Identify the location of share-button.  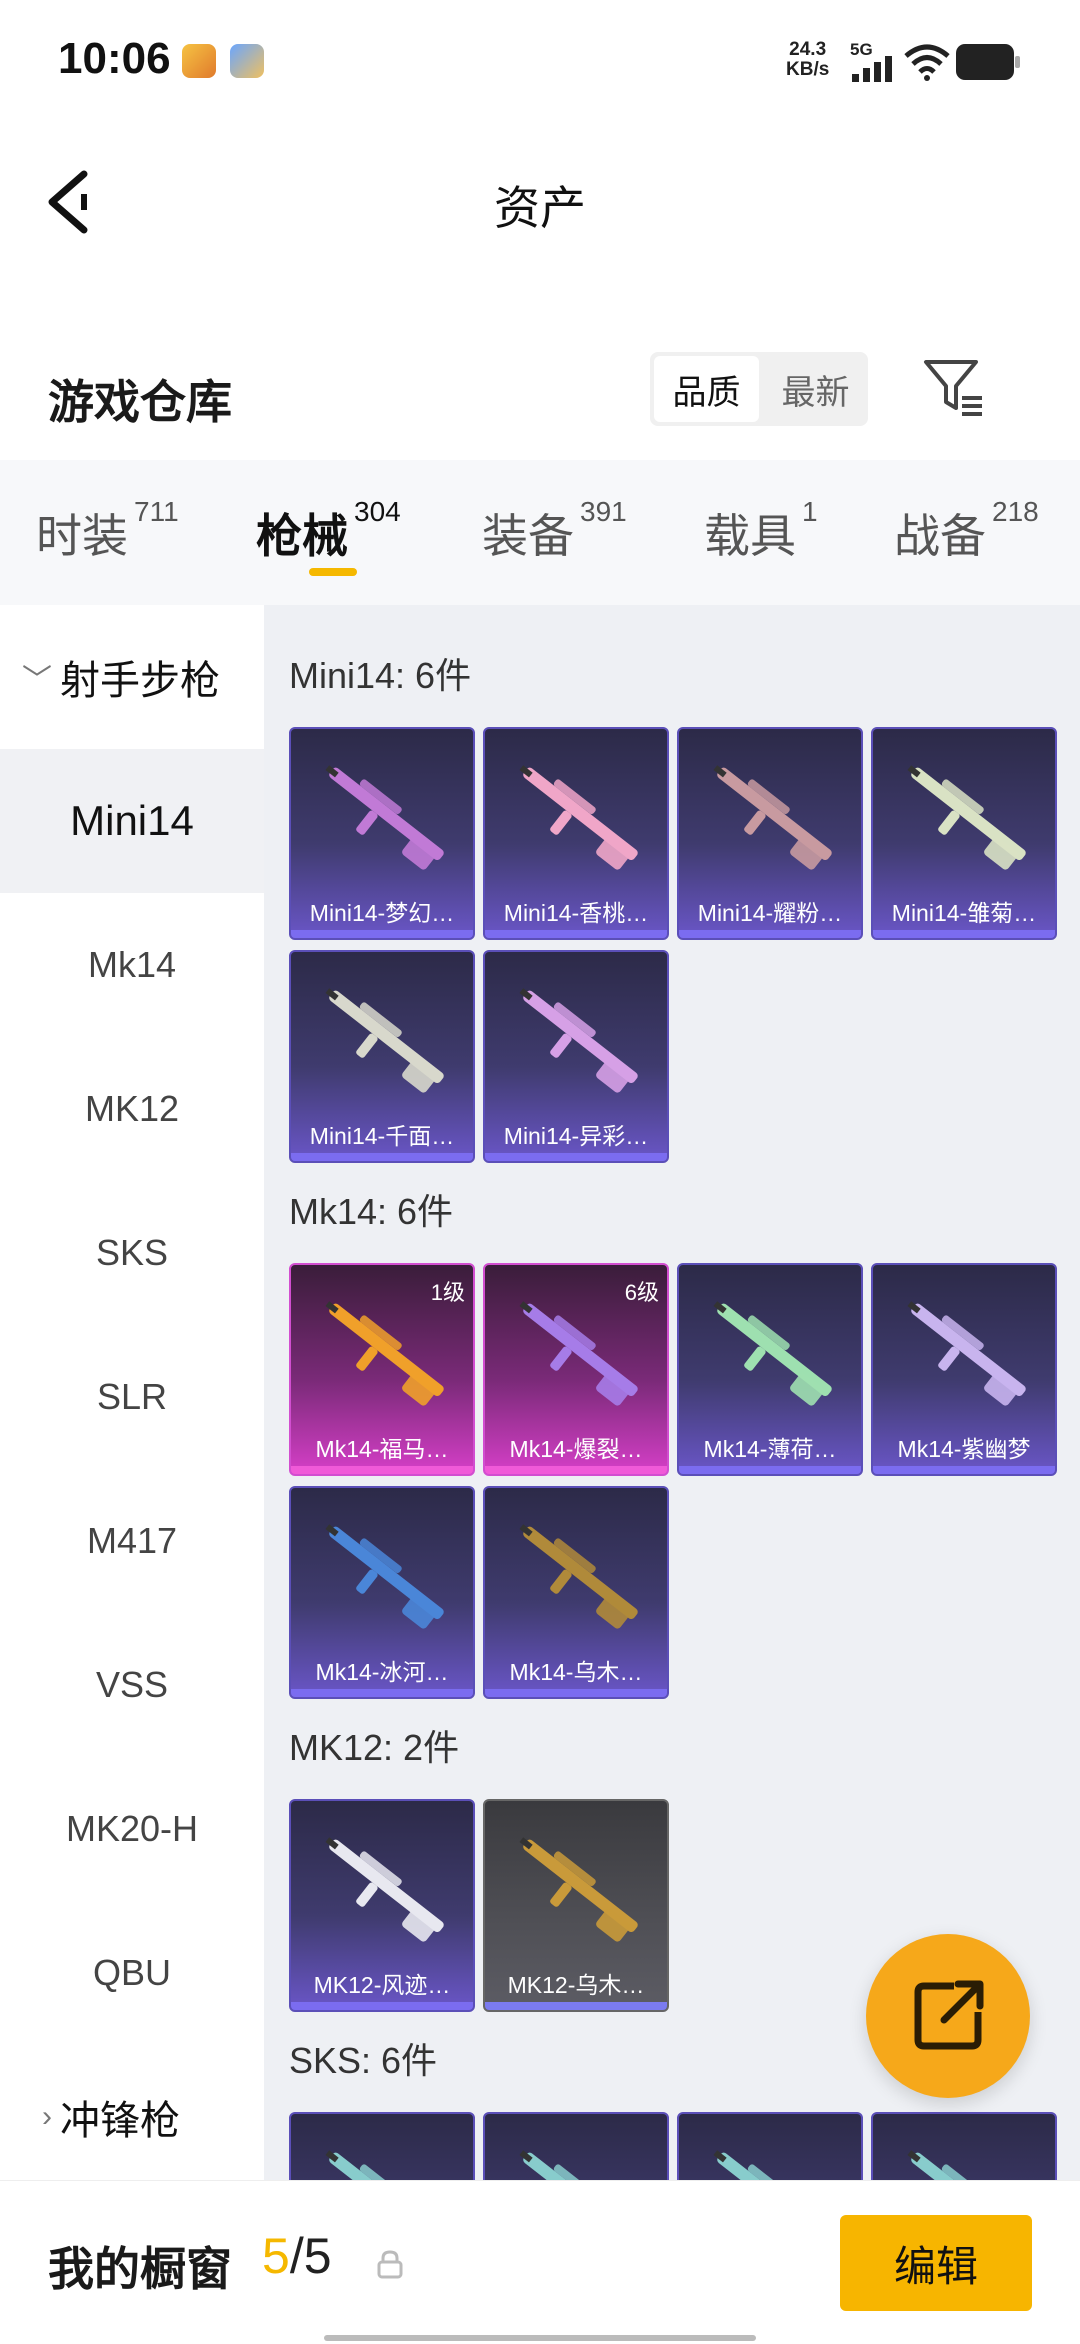
(948, 2016).